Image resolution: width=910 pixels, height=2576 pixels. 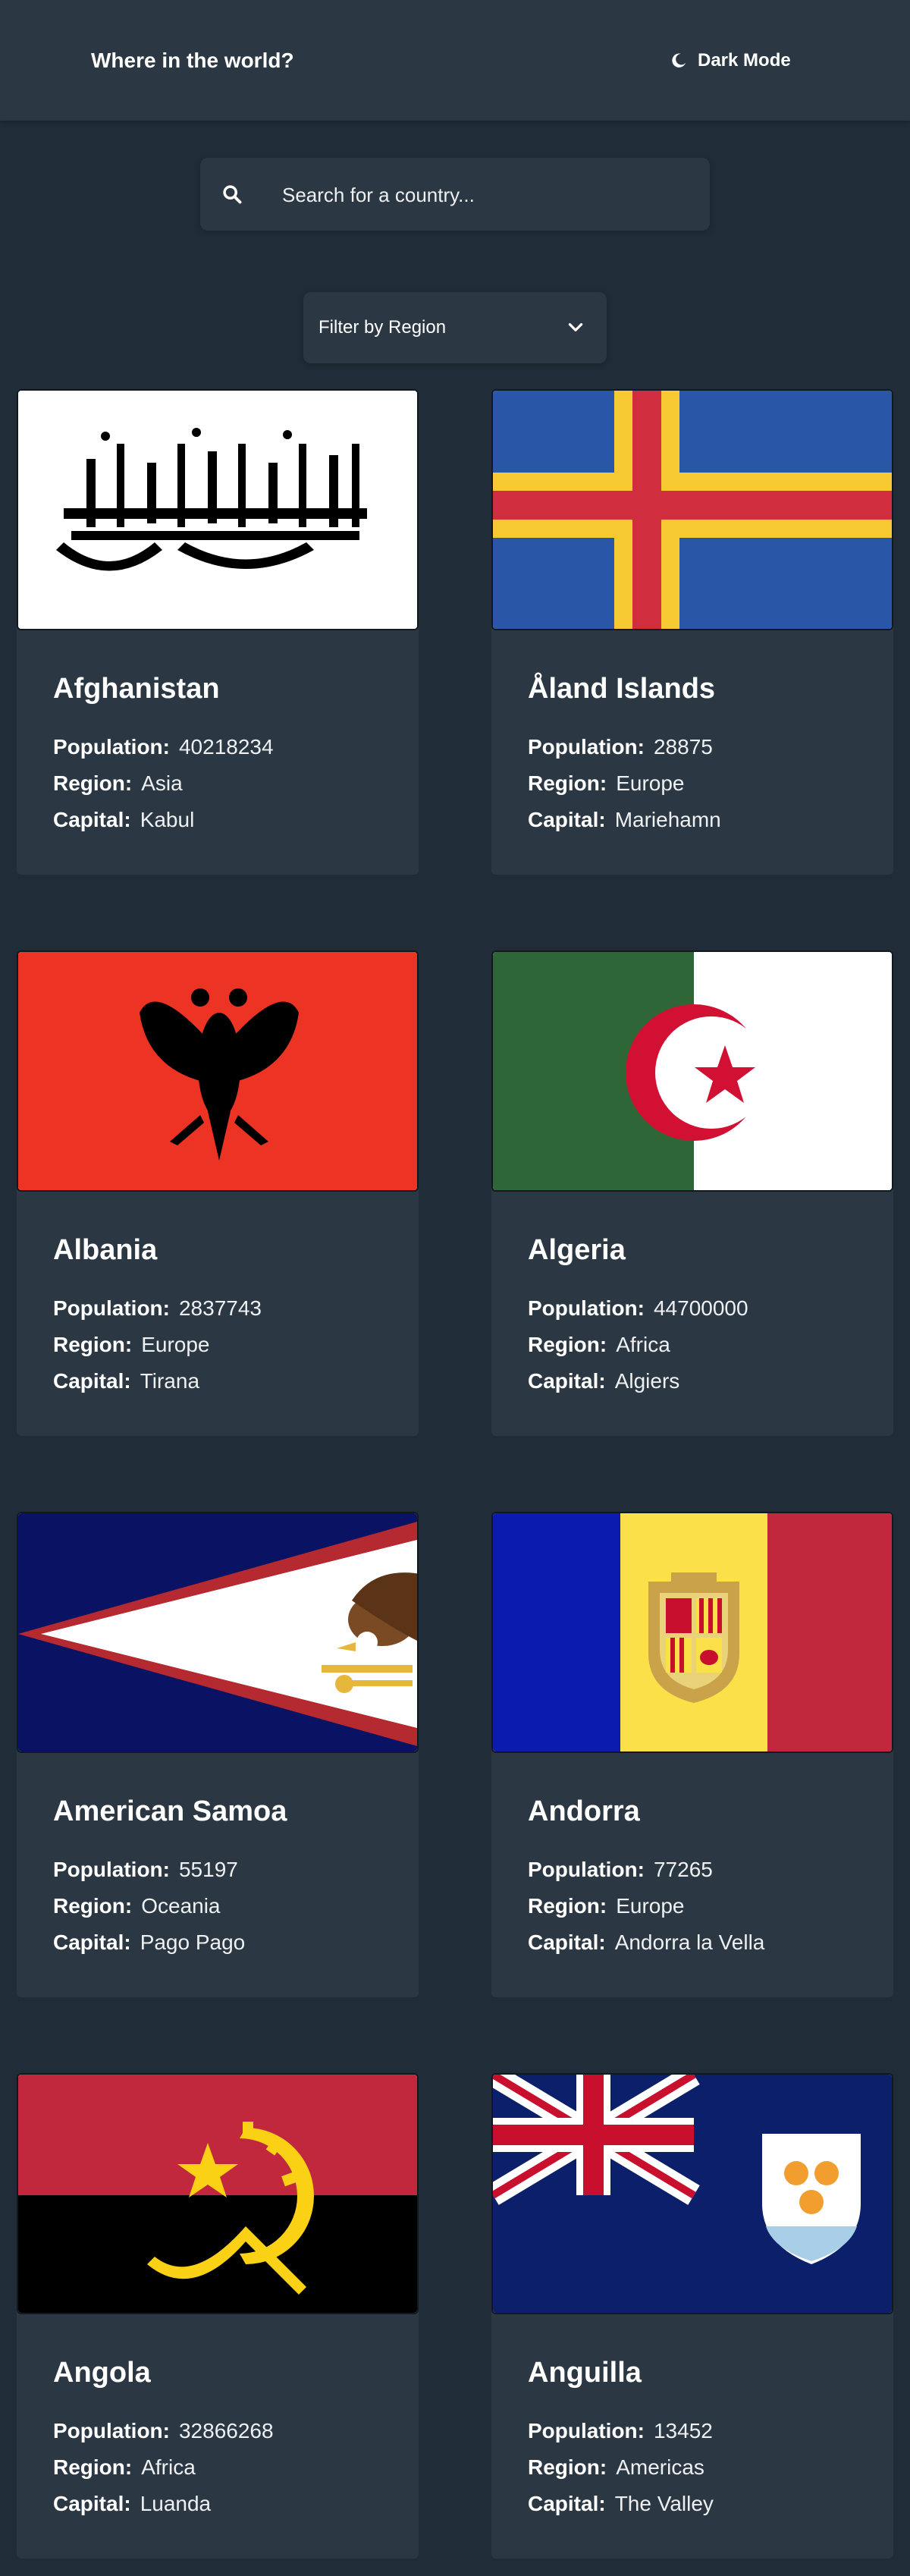 What do you see at coordinates (620, 1869) in the screenshot?
I see `population-row: Population: 77265` at bounding box center [620, 1869].